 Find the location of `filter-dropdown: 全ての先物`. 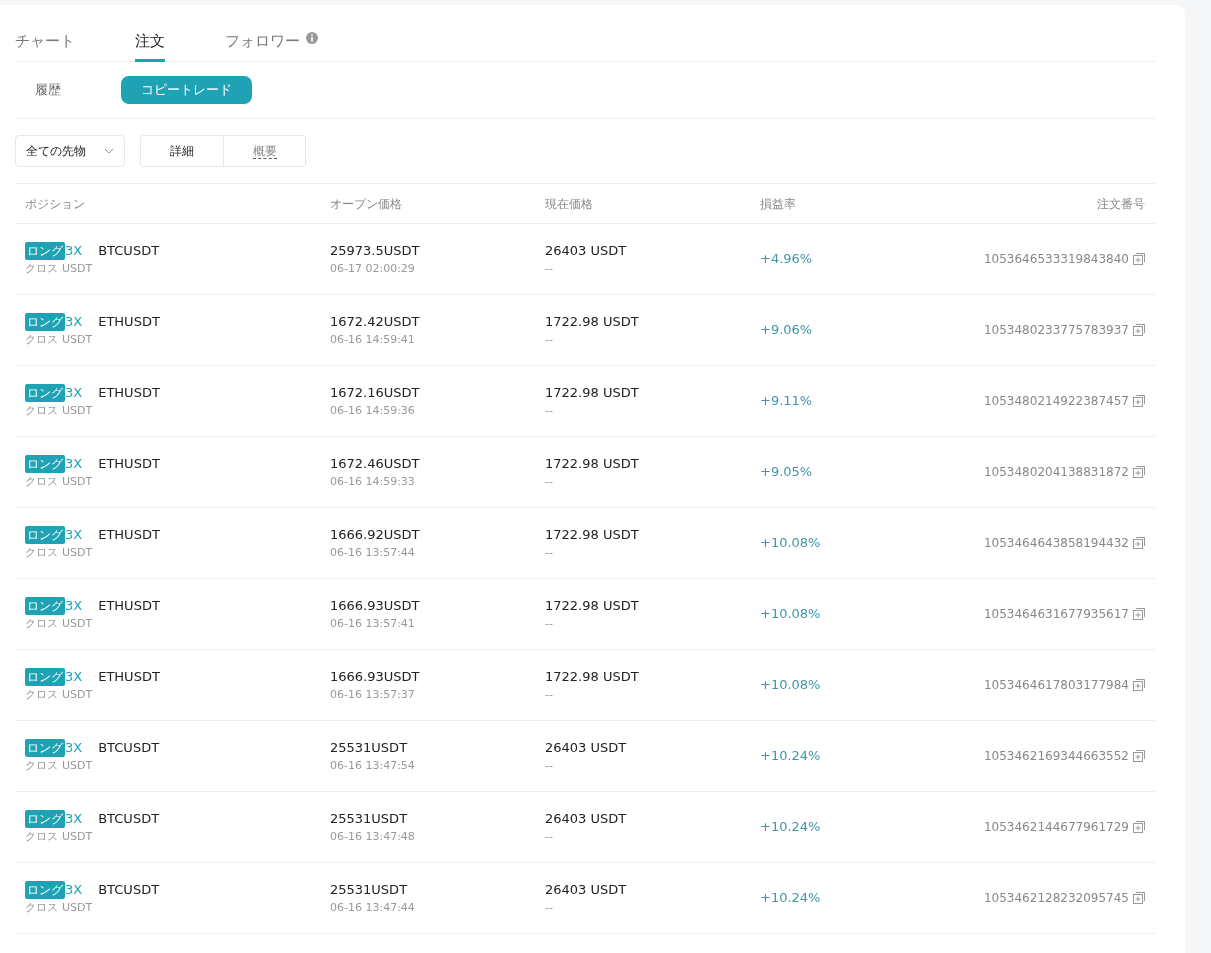

filter-dropdown: 全ての先物 is located at coordinates (70, 151).